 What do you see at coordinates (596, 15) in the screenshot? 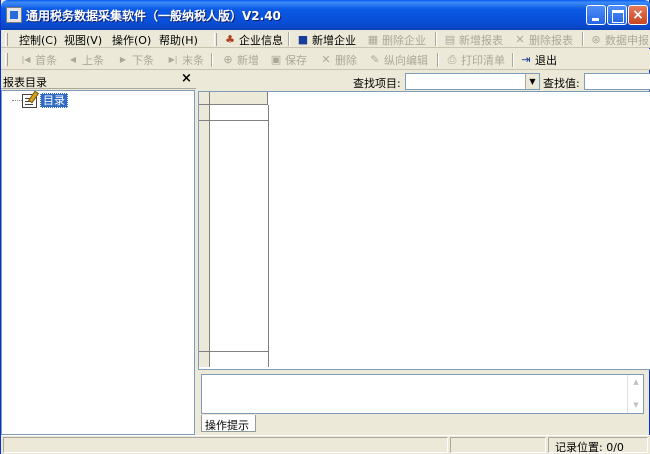
I see `minimize-button` at bounding box center [596, 15].